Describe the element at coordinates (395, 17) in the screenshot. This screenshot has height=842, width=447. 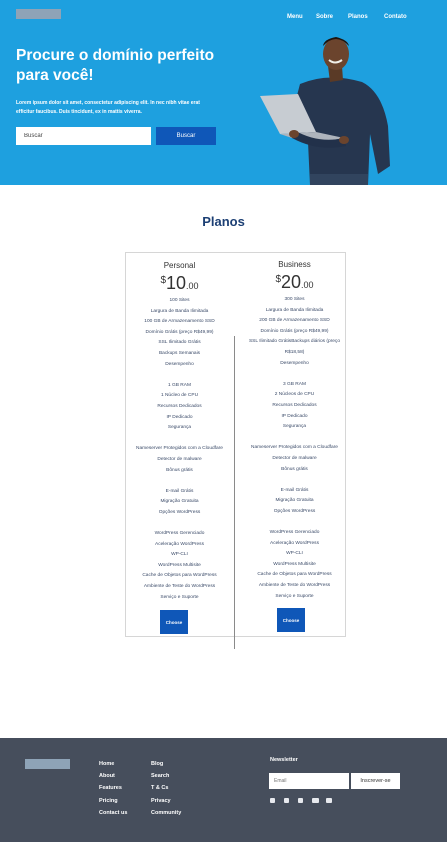
I see `nav-item-contato: Contato` at that location.